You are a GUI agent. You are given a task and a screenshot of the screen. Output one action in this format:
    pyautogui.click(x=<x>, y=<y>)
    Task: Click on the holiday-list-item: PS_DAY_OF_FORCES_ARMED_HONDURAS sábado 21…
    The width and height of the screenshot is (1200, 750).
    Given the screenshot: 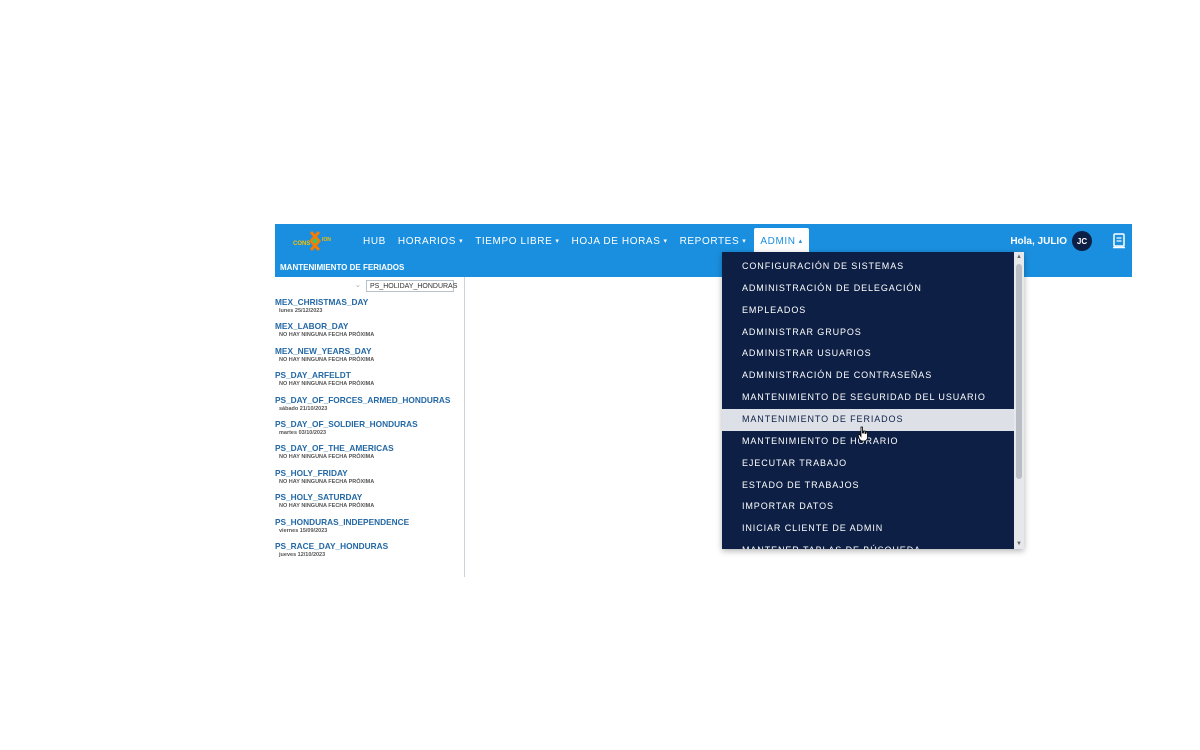 What is the action you would take?
    pyautogui.click(x=369, y=407)
    